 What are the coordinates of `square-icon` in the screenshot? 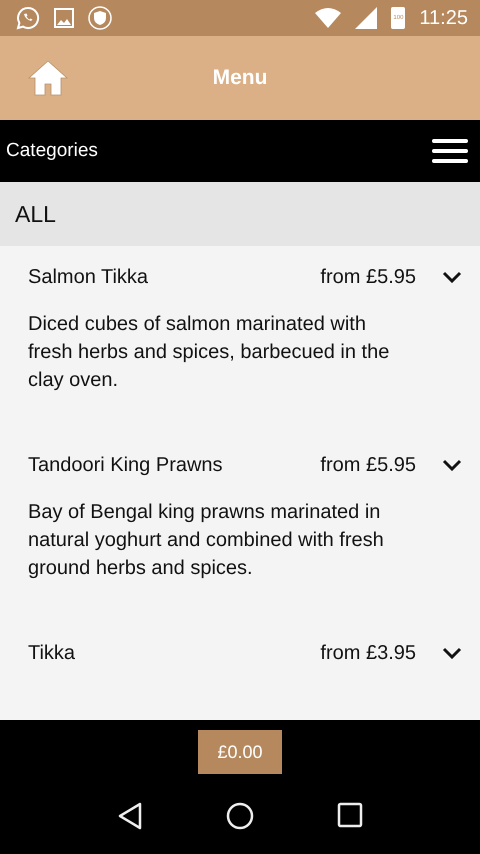 It's located at (350, 815).